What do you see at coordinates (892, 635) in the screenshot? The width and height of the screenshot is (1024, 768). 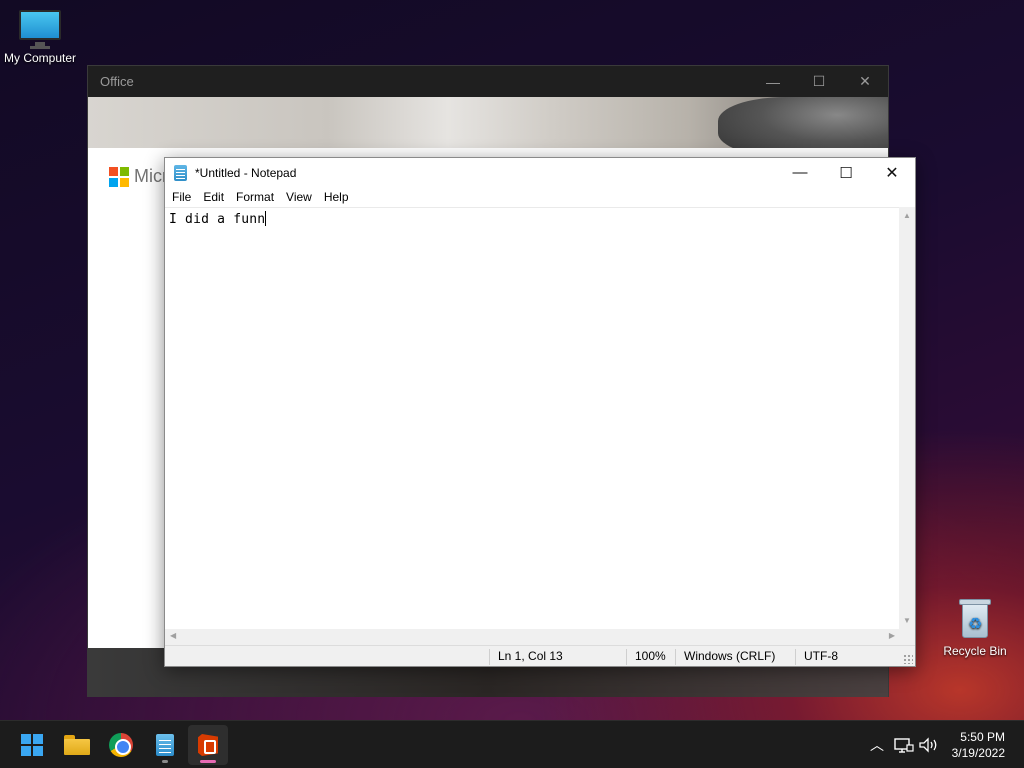 I see `scroll-right-arrow-icon: ▶` at bounding box center [892, 635].